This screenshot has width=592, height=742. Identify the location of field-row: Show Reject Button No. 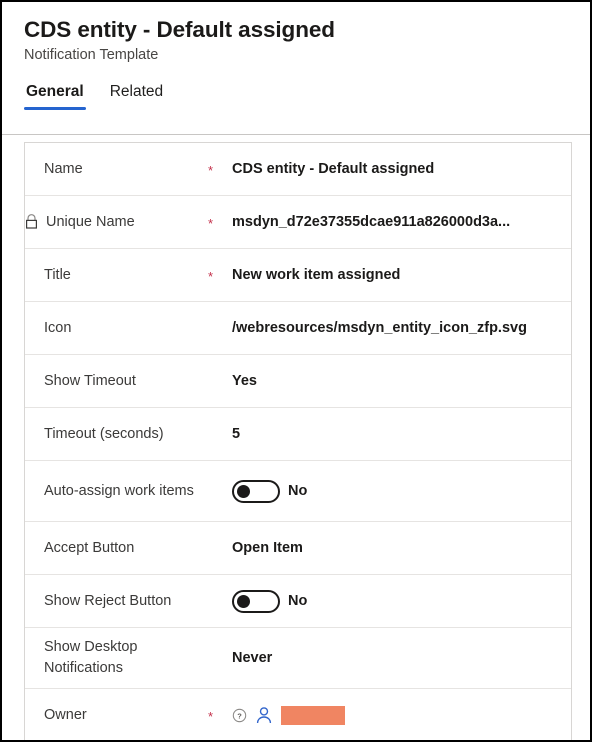
(298, 601).